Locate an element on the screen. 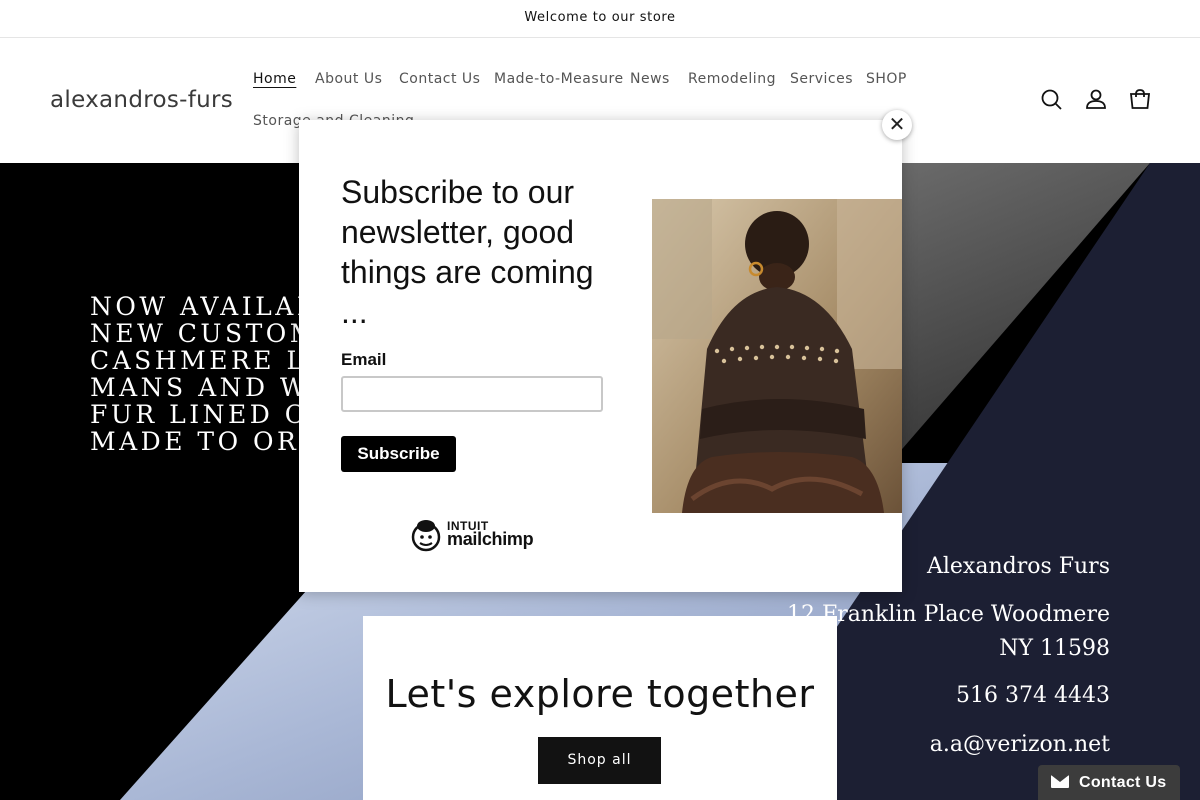 The height and width of the screenshot is (800, 1200). contact-us-button: Contact Us is located at coordinates (1109, 782).